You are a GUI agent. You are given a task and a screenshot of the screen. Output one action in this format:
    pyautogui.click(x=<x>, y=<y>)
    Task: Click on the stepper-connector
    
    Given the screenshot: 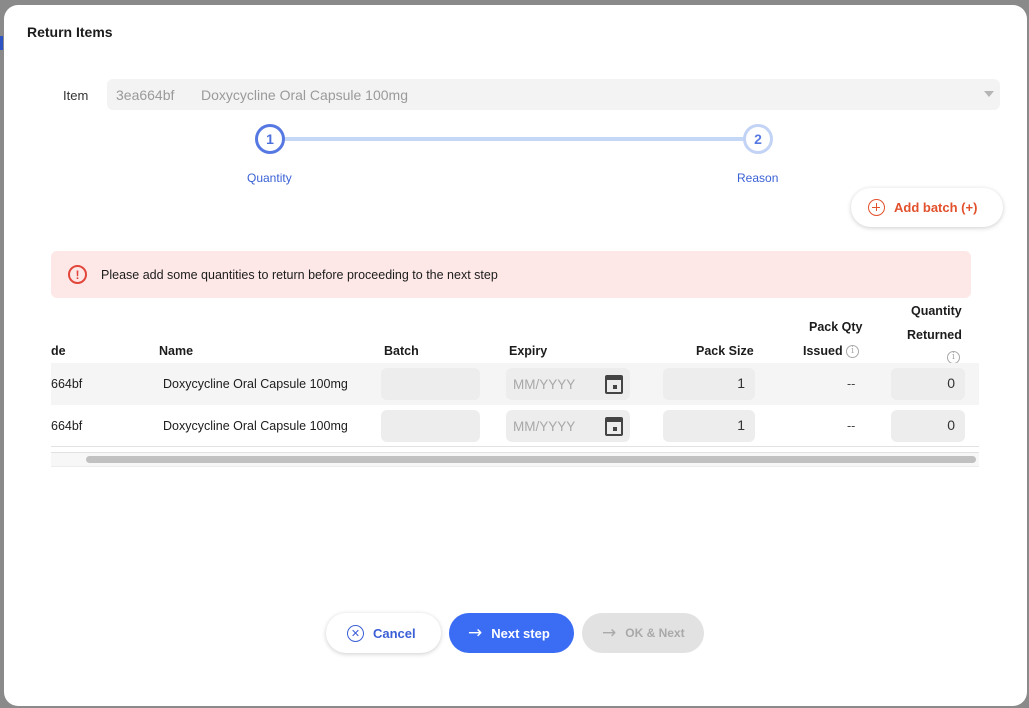 What is the action you would take?
    pyautogui.click(x=514, y=139)
    